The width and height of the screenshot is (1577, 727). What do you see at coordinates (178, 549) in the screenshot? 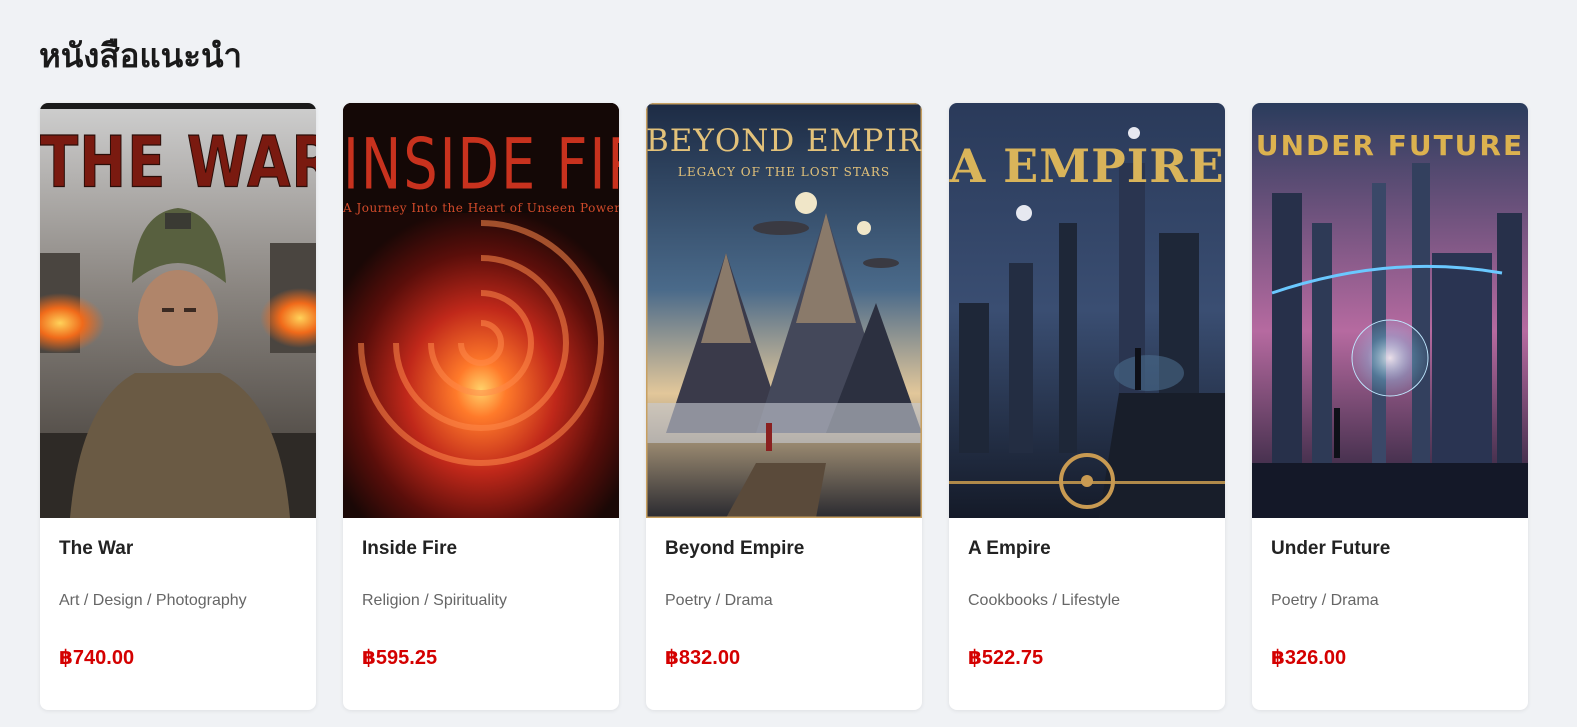
I see `book-title: The War` at bounding box center [178, 549].